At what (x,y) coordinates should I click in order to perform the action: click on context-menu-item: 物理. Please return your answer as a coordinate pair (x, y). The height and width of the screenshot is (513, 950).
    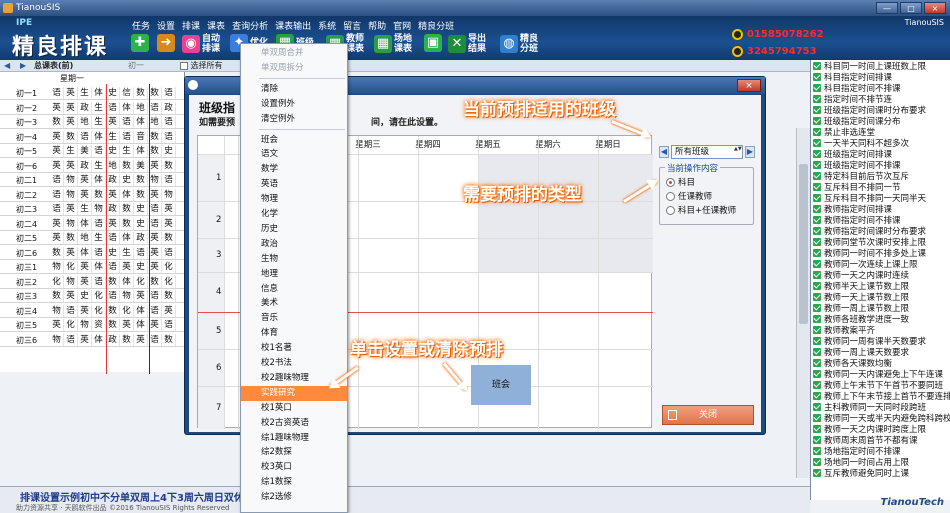
    Looking at the image, I should click on (294, 199).